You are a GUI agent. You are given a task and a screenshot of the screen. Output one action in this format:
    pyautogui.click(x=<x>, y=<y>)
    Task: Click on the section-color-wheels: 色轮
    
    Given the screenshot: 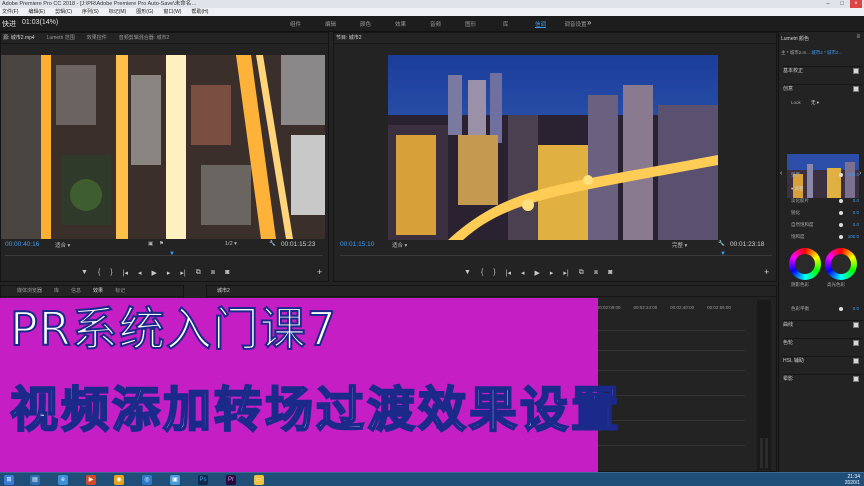 What is the action you would take?
    pyautogui.click(x=823, y=342)
    